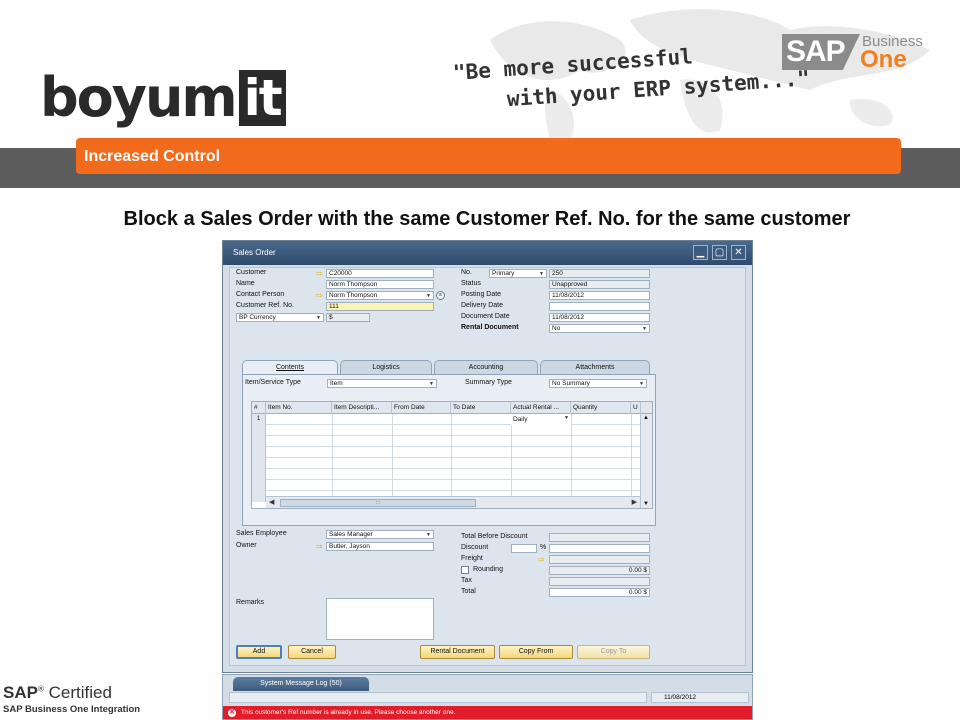 Image resolution: width=960 pixels, height=720 pixels. What do you see at coordinates (271, 502) in the screenshot?
I see `scroll-left-icon: ◀` at bounding box center [271, 502].